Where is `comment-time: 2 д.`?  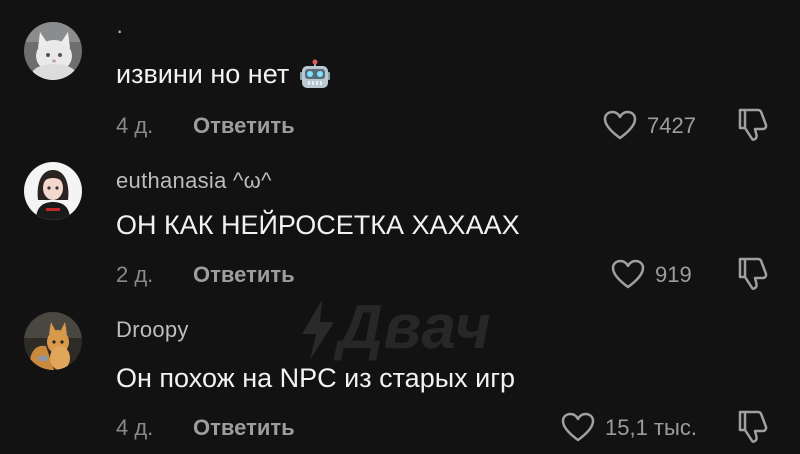 comment-time: 2 д. is located at coordinates (135, 274).